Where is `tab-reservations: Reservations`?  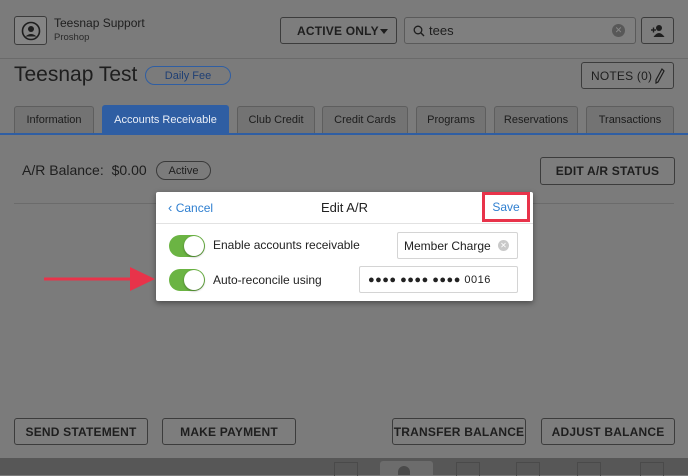
tab-reservations: Reservations is located at coordinates (536, 119).